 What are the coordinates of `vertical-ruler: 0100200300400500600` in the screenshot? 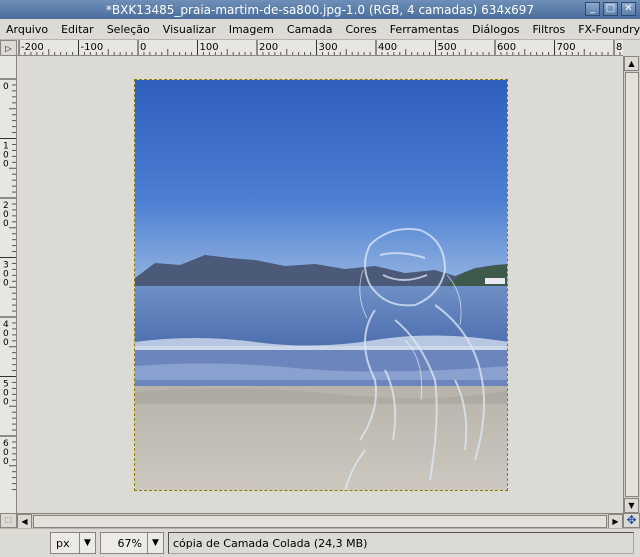 It's located at (8, 284).